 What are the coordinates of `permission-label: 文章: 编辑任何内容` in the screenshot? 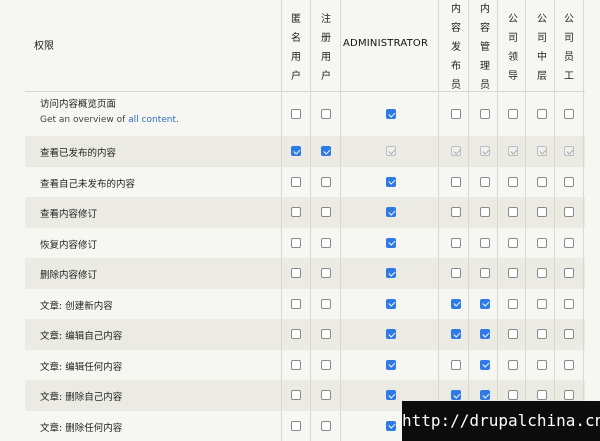 It's located at (81, 367).